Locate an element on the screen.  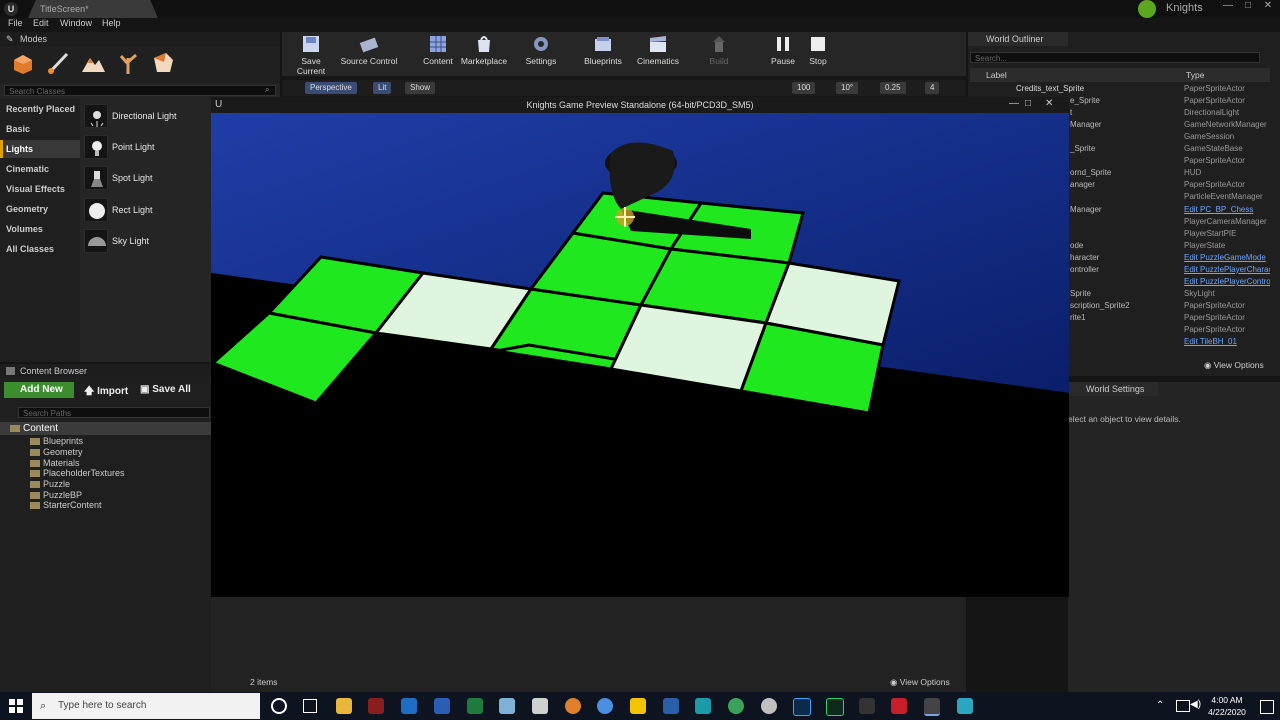
save-all-button: ▣ Save All is located at coordinates (165, 389).